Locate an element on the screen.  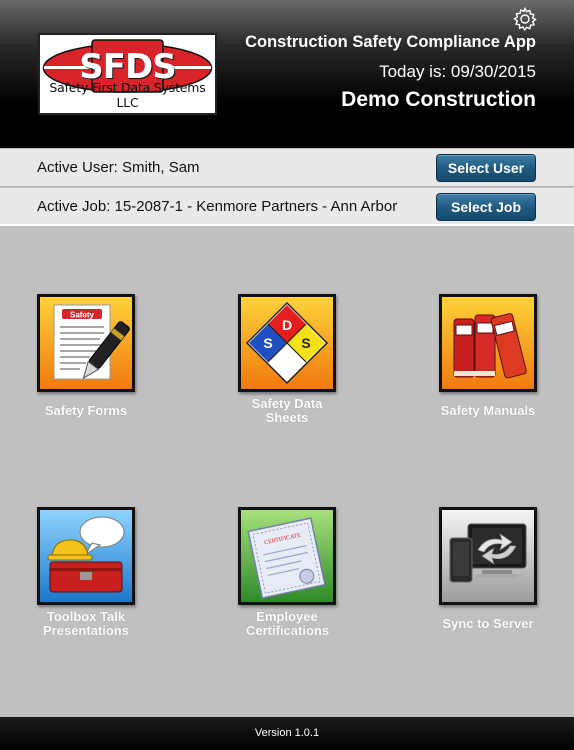
sds-letter-s-left: S is located at coordinates (267, 343).